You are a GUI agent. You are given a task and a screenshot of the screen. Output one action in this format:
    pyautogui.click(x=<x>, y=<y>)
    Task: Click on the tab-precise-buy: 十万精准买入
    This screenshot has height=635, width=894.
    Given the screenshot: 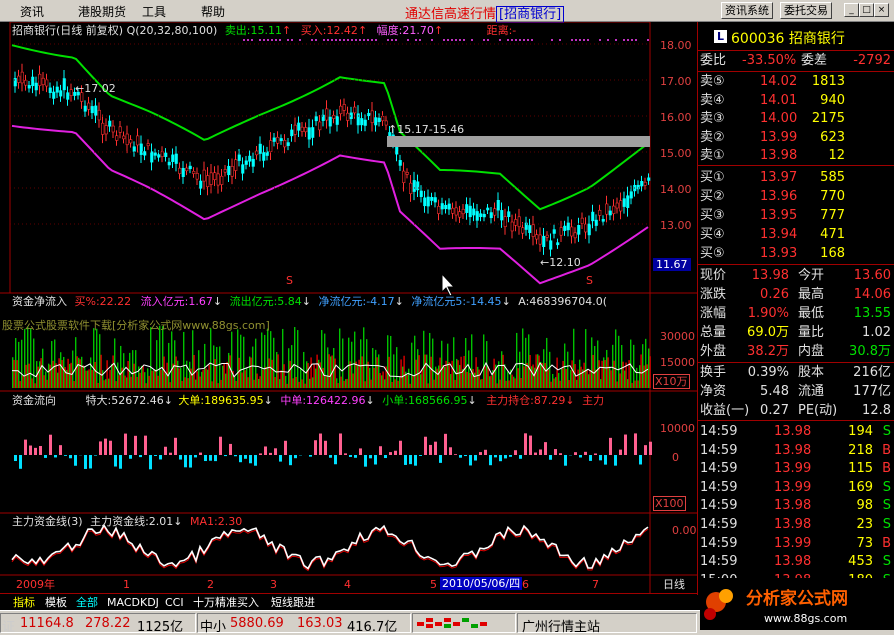 What is the action you would take?
    pyautogui.click(x=226, y=602)
    